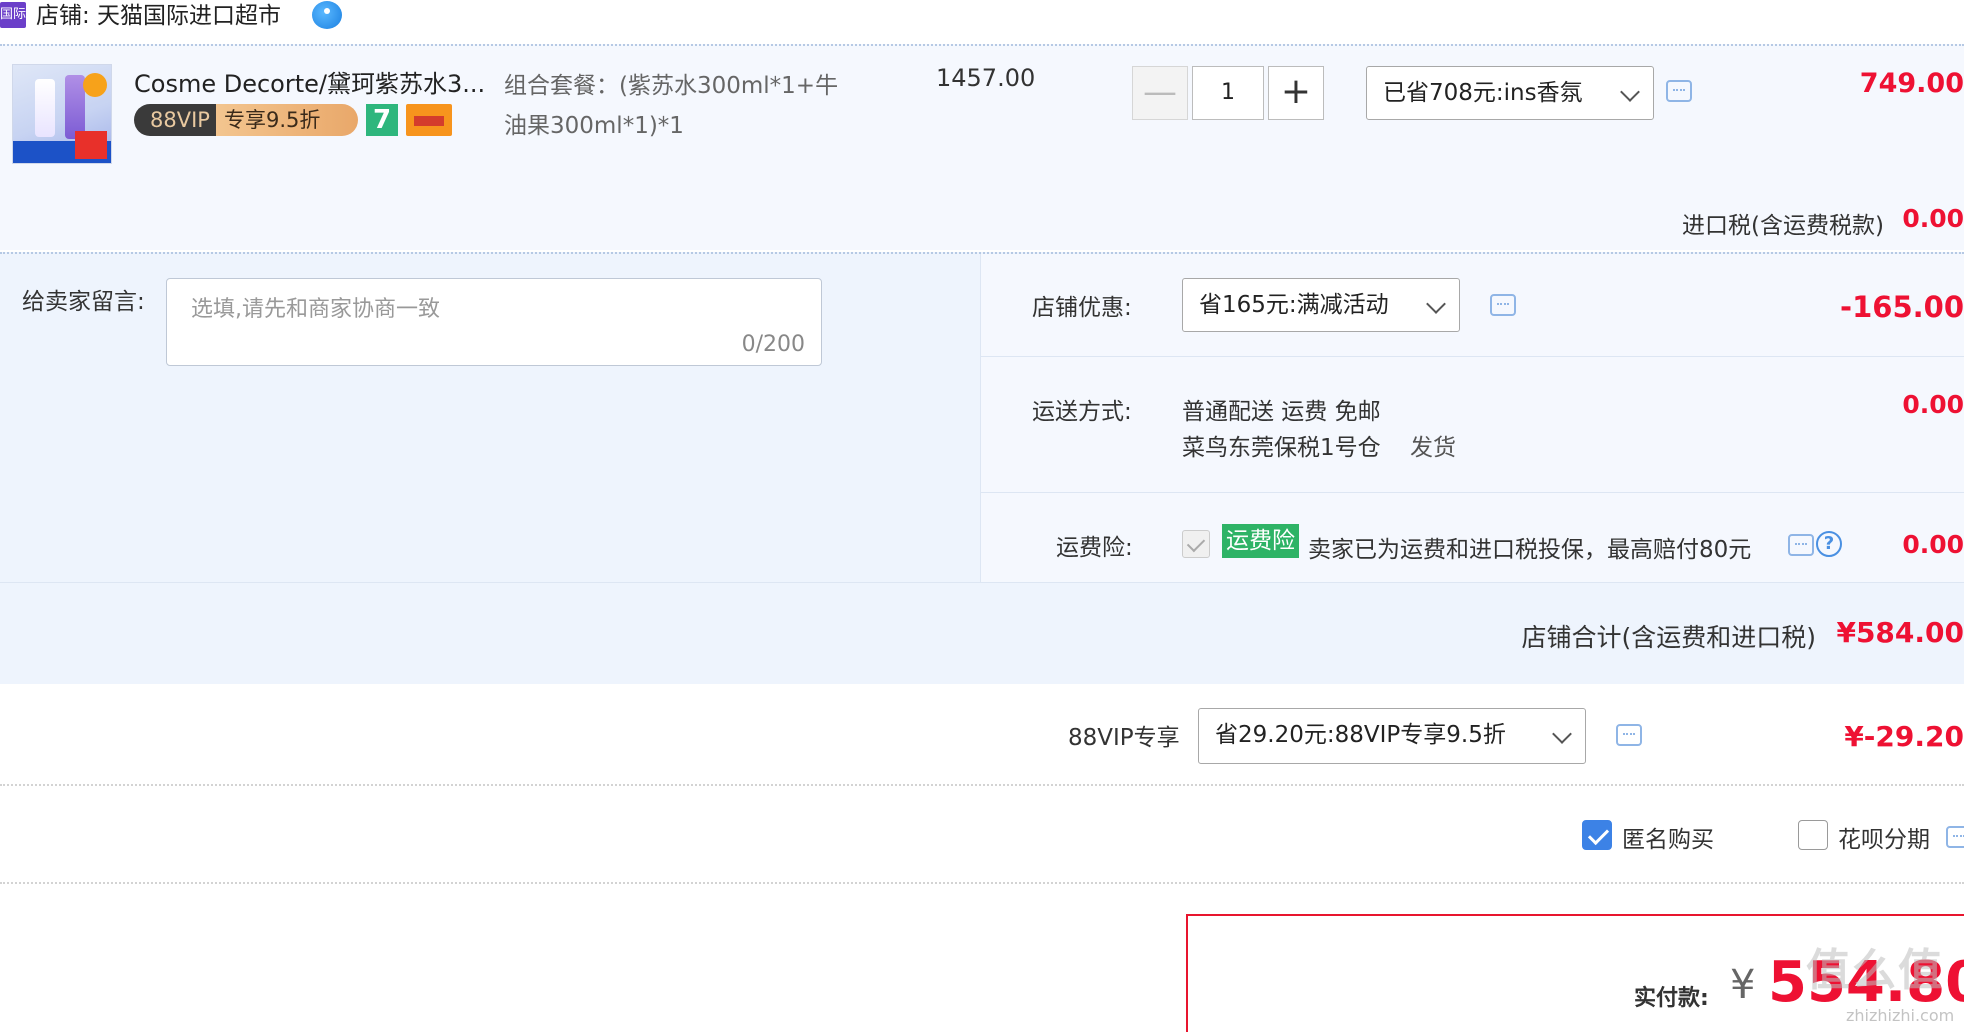  What do you see at coordinates (286, 120) in the screenshot?
I see `vip-badge-discount: 专享9.5折` at bounding box center [286, 120].